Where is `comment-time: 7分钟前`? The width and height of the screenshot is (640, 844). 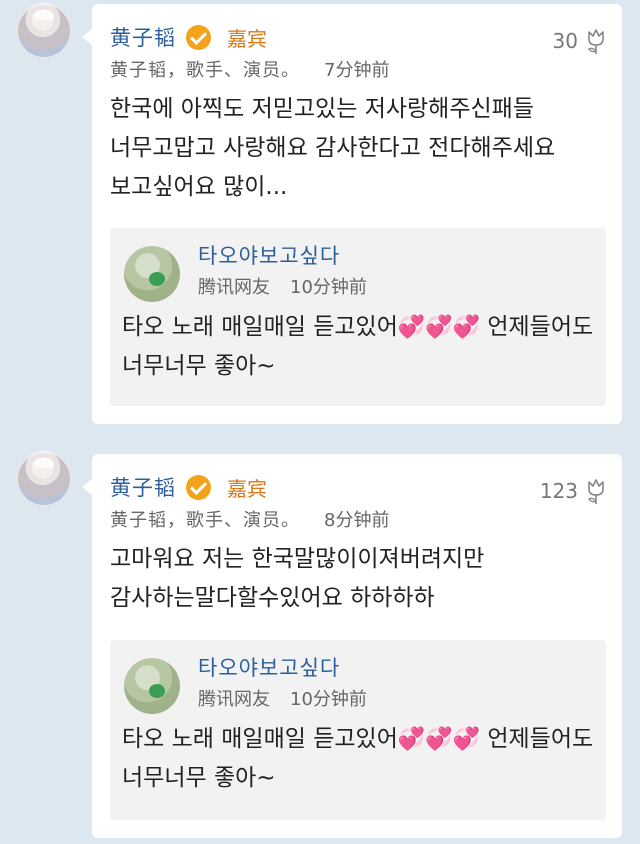
comment-time: 7分钟前 is located at coordinates (357, 70).